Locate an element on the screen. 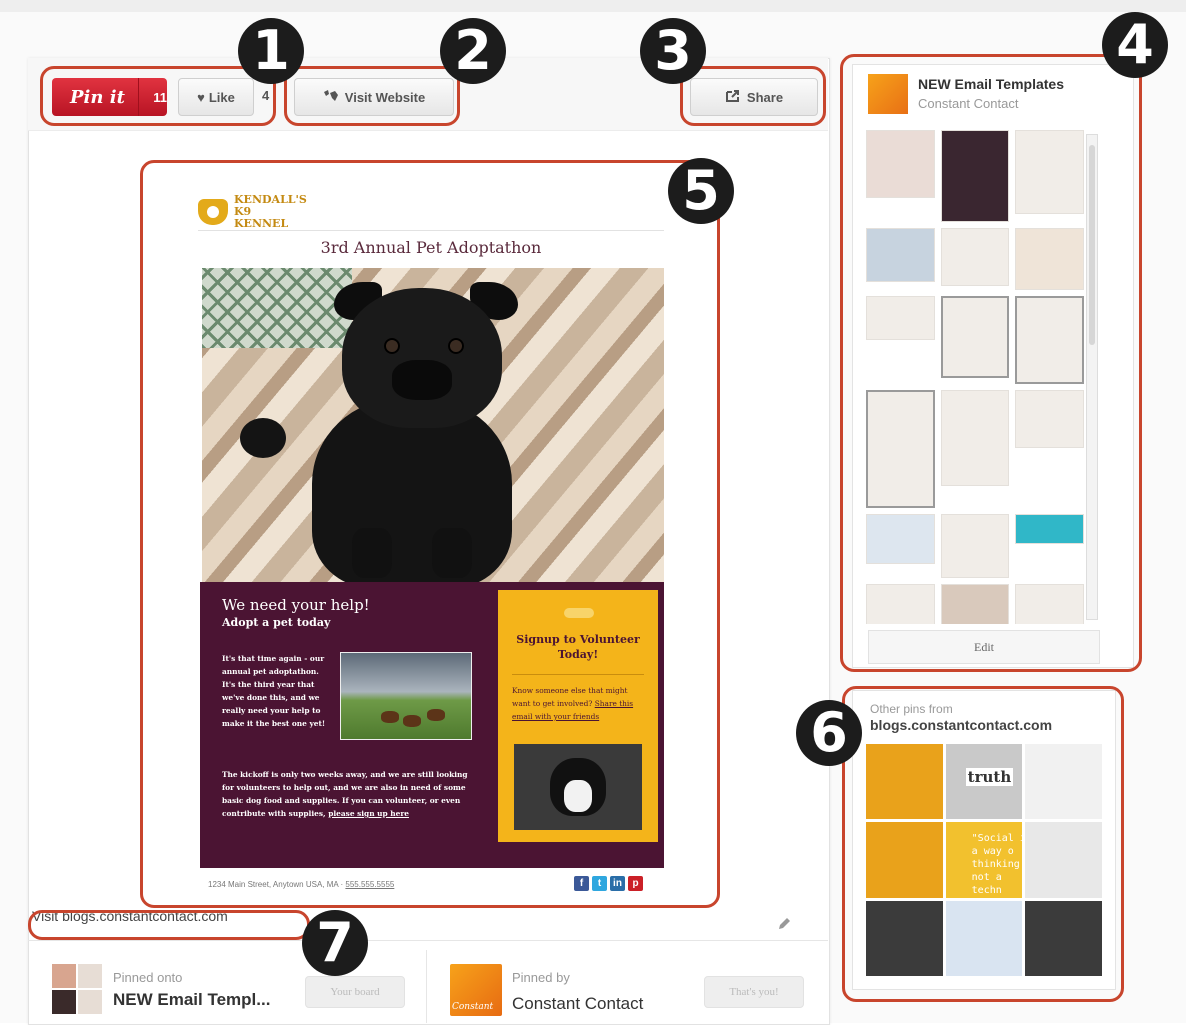 The height and width of the screenshot is (1025, 1186). highlight-visit-source is located at coordinates (169, 925).